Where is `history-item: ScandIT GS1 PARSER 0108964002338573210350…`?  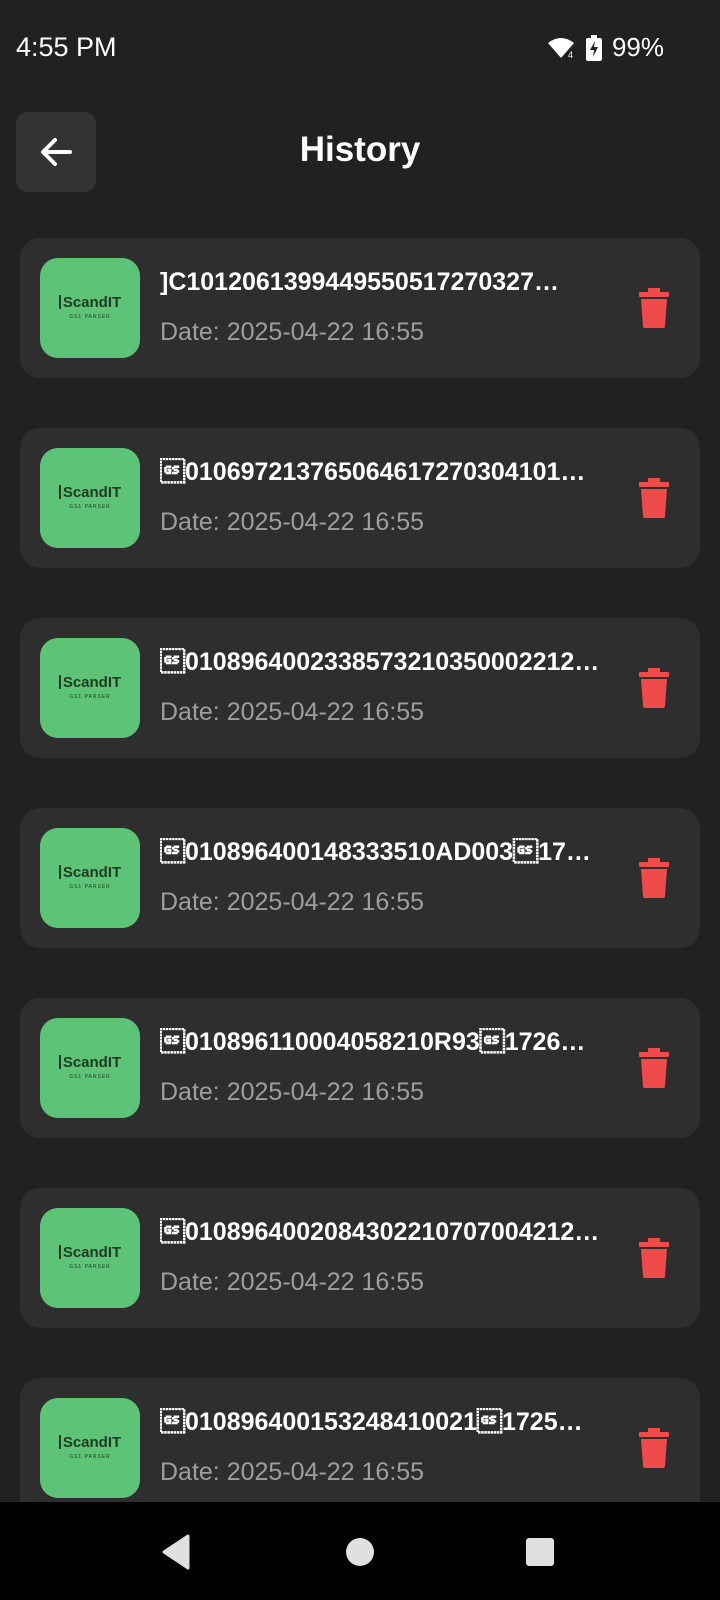
history-item: ScandIT GS1 PARSER 0108964002338573210350… is located at coordinates (360, 688).